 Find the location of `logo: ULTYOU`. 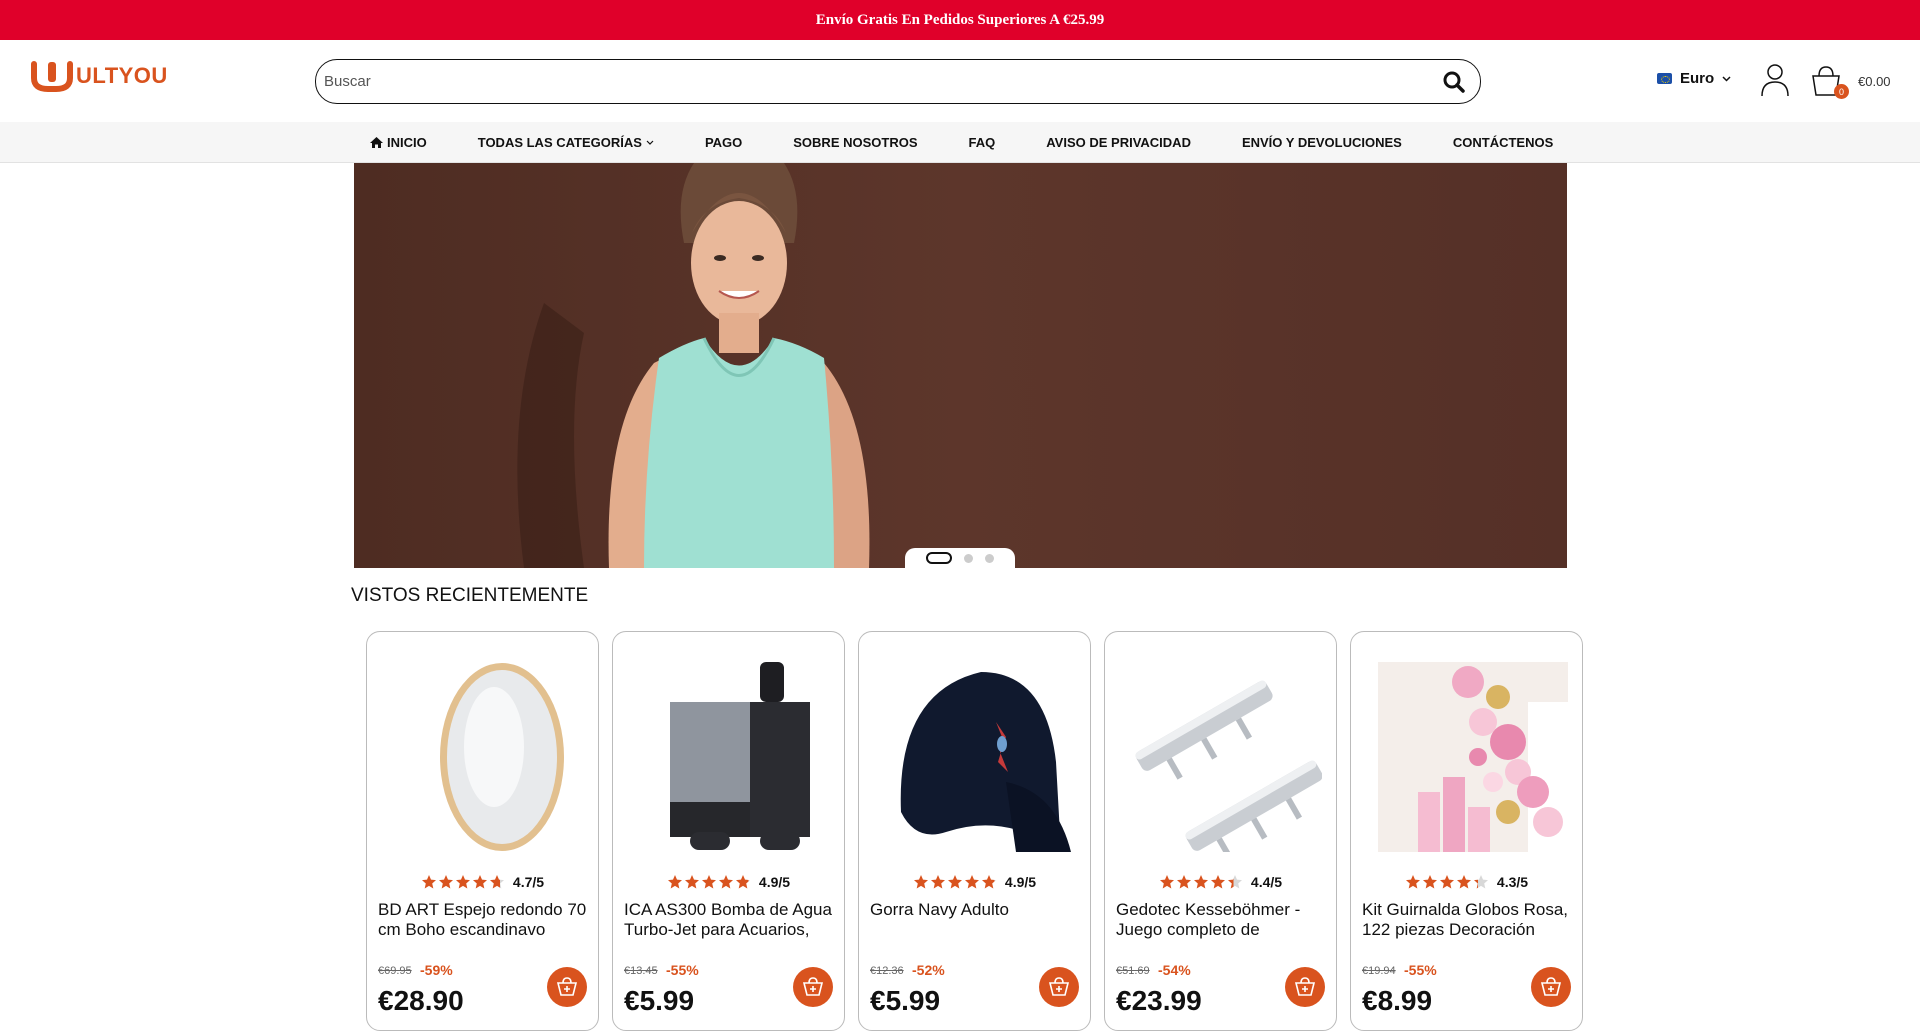

logo: ULTYOU is located at coordinates (99, 76).